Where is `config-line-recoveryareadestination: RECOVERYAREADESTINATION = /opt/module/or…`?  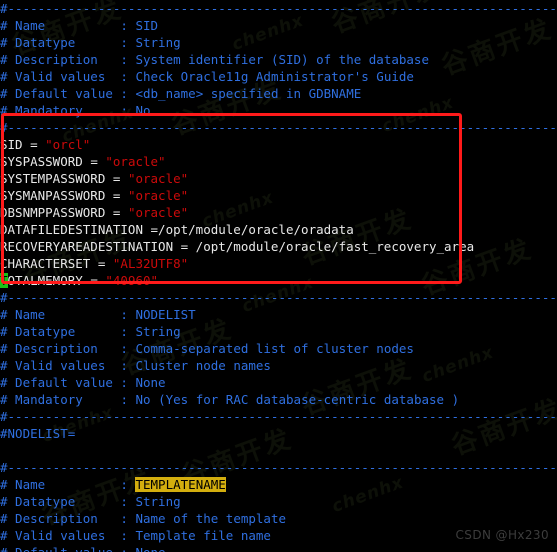 config-line-recoveryareadestination: RECOVERYAREADESTINATION = /opt/module/or… is located at coordinates (278, 246).